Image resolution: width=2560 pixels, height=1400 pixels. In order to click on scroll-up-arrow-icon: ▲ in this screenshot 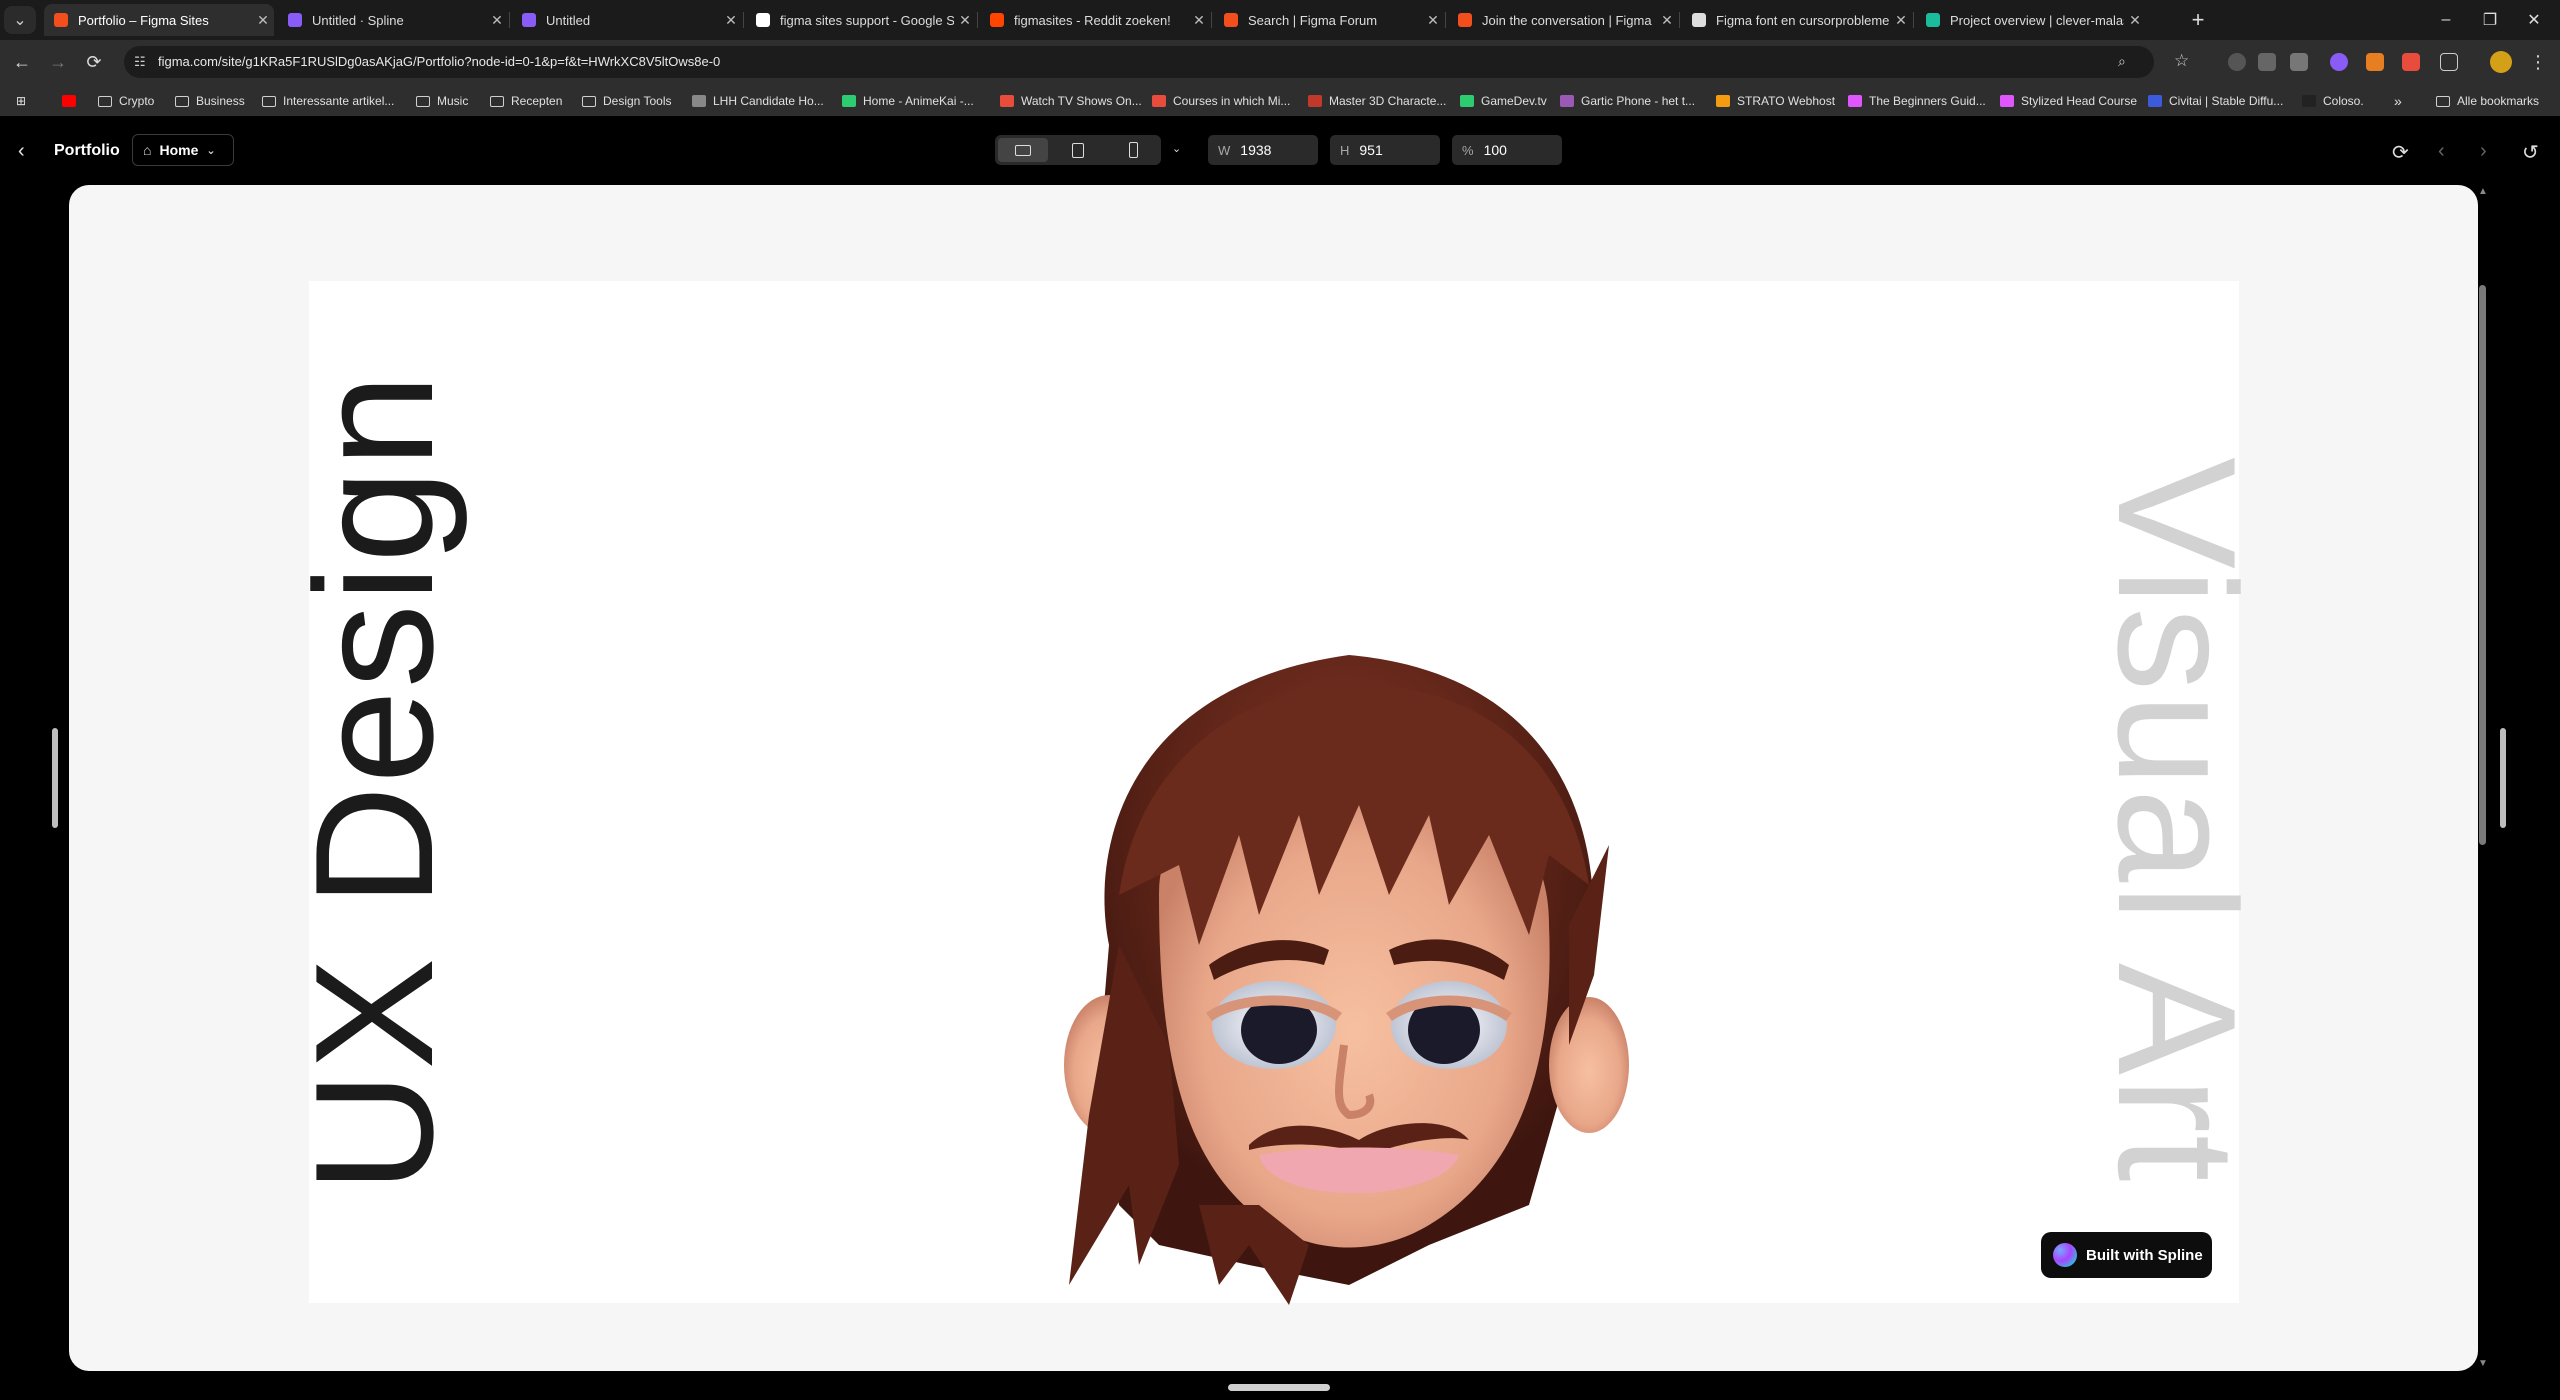, I will do `click(2483, 191)`.